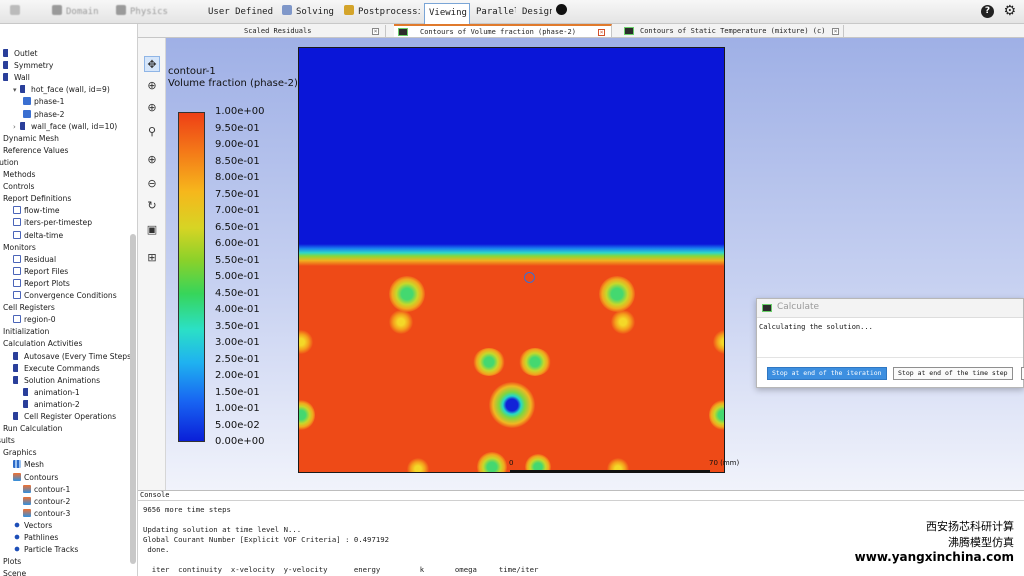 This screenshot has width=1024, height=576. Describe the element at coordinates (890, 357) in the screenshot. I see `divider` at that location.